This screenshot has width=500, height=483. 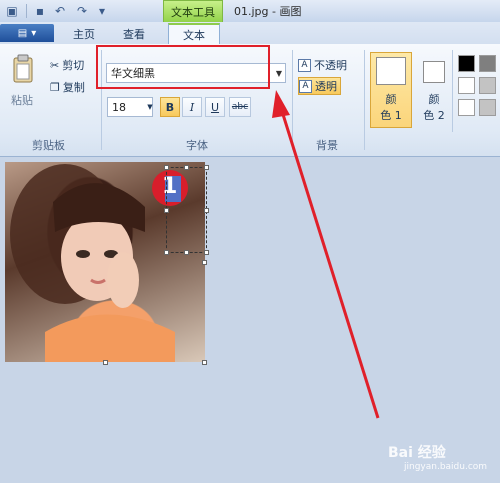 I want to click on customize-quick-access-icon: ▾, so click(x=102, y=11).